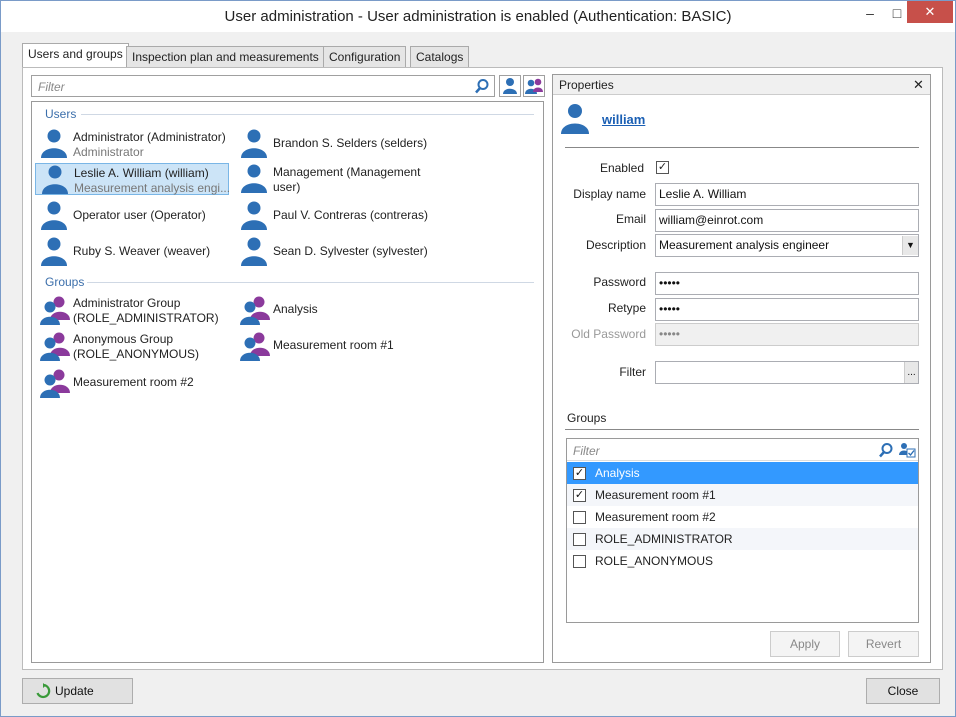  I want to click on groups-section-header: Groups, so click(65, 282).